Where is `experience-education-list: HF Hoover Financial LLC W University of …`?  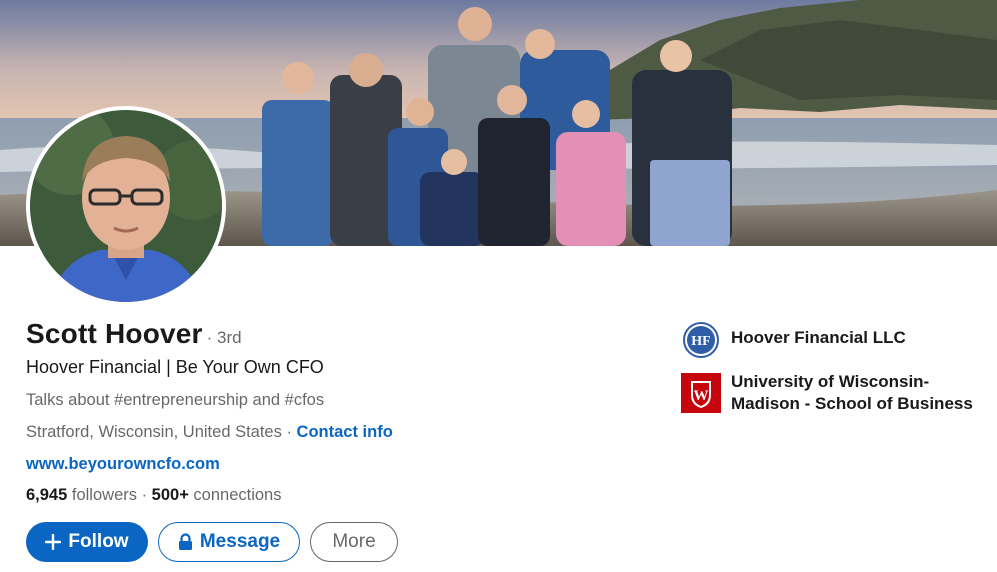 experience-education-list: HF Hoover Financial LLC W University of … is located at coordinates (831, 374).